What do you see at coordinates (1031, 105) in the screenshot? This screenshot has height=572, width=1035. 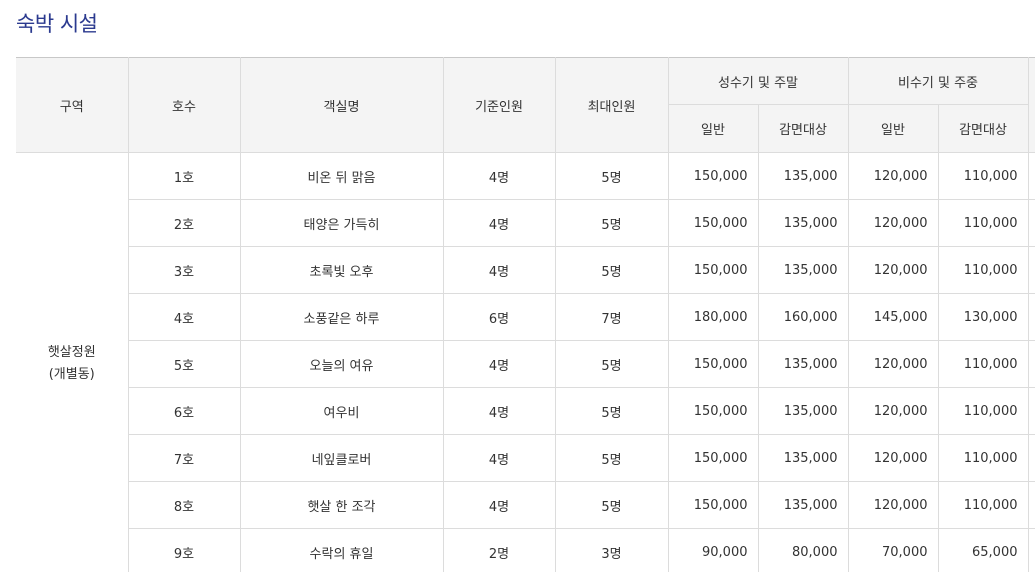 I see `header-overflow` at bounding box center [1031, 105].